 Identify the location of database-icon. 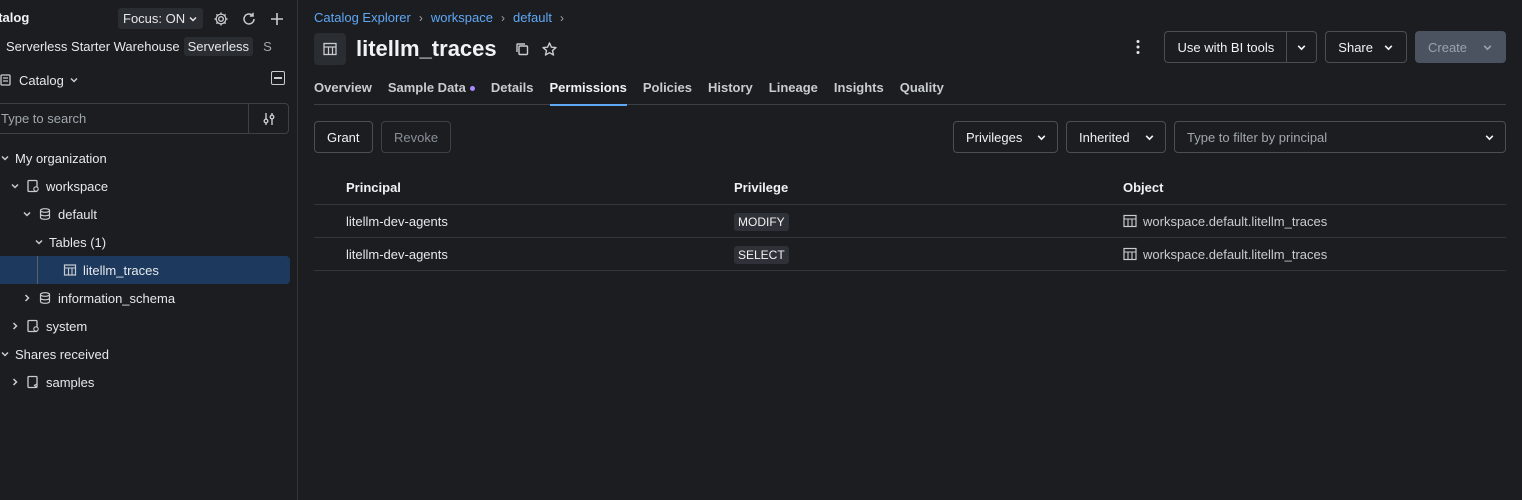
(45, 214).